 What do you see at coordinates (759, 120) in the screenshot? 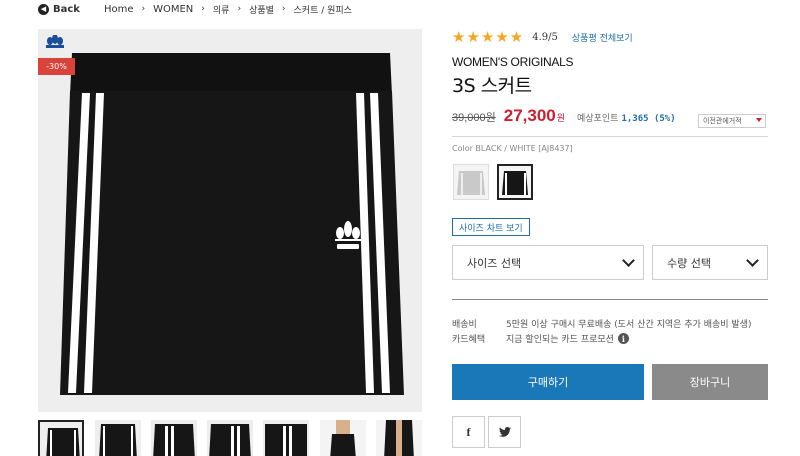
I see `caret-down-icon` at bounding box center [759, 120].